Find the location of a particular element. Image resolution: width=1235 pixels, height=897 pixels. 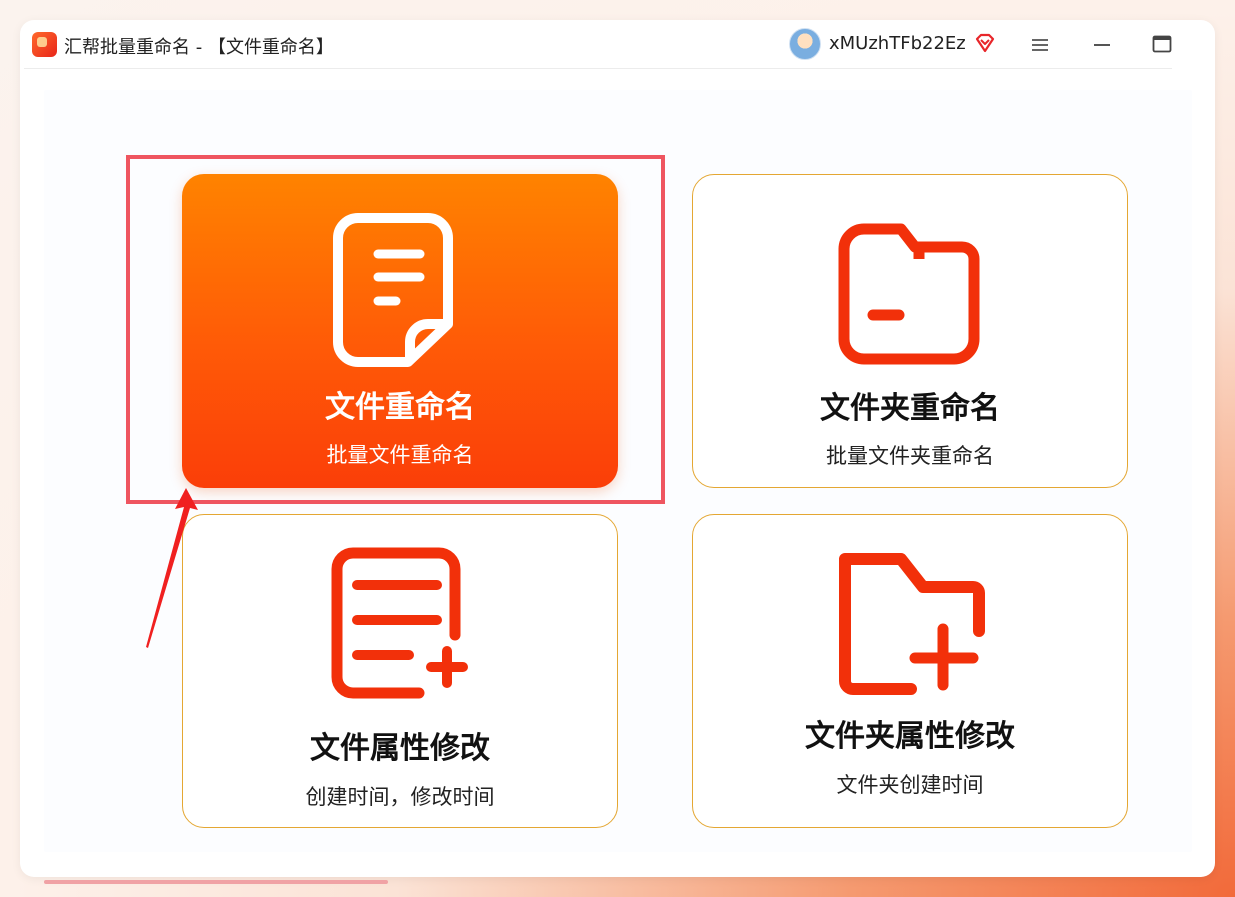

card-title: 文件重命名 is located at coordinates (400, 407).